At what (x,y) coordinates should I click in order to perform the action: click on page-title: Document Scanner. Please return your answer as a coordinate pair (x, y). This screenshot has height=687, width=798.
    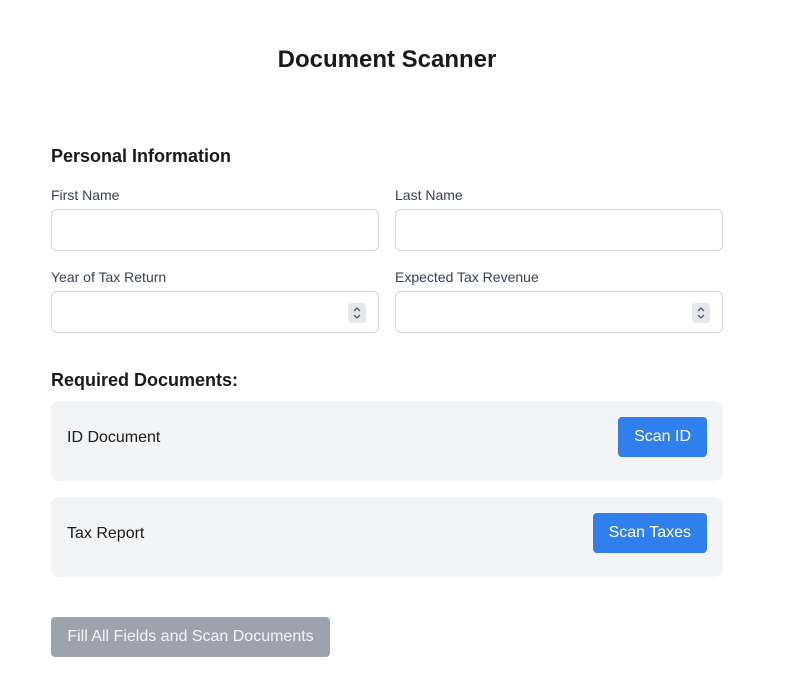
    Looking at the image, I should click on (387, 59).